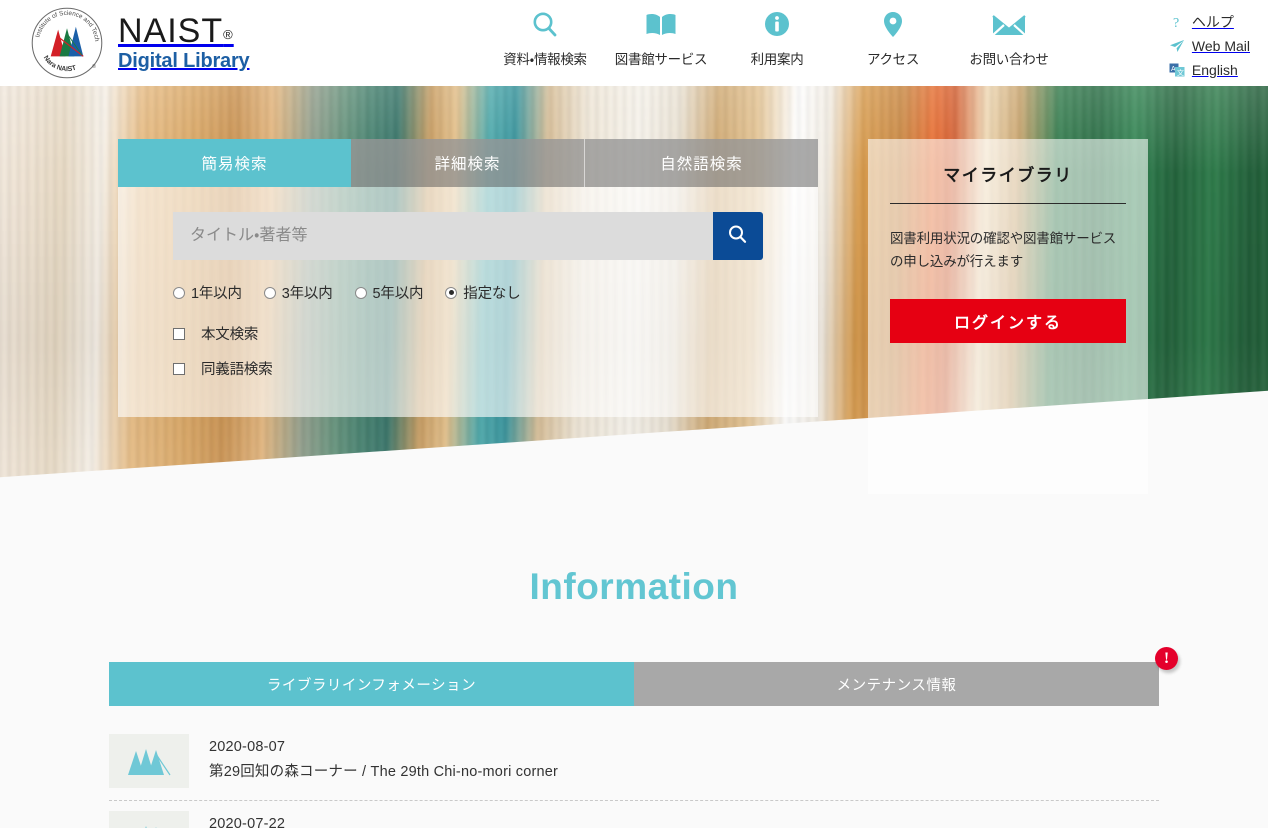  What do you see at coordinates (216, 294) in the screenshot?
I see `radio-label: 1年以内` at bounding box center [216, 294].